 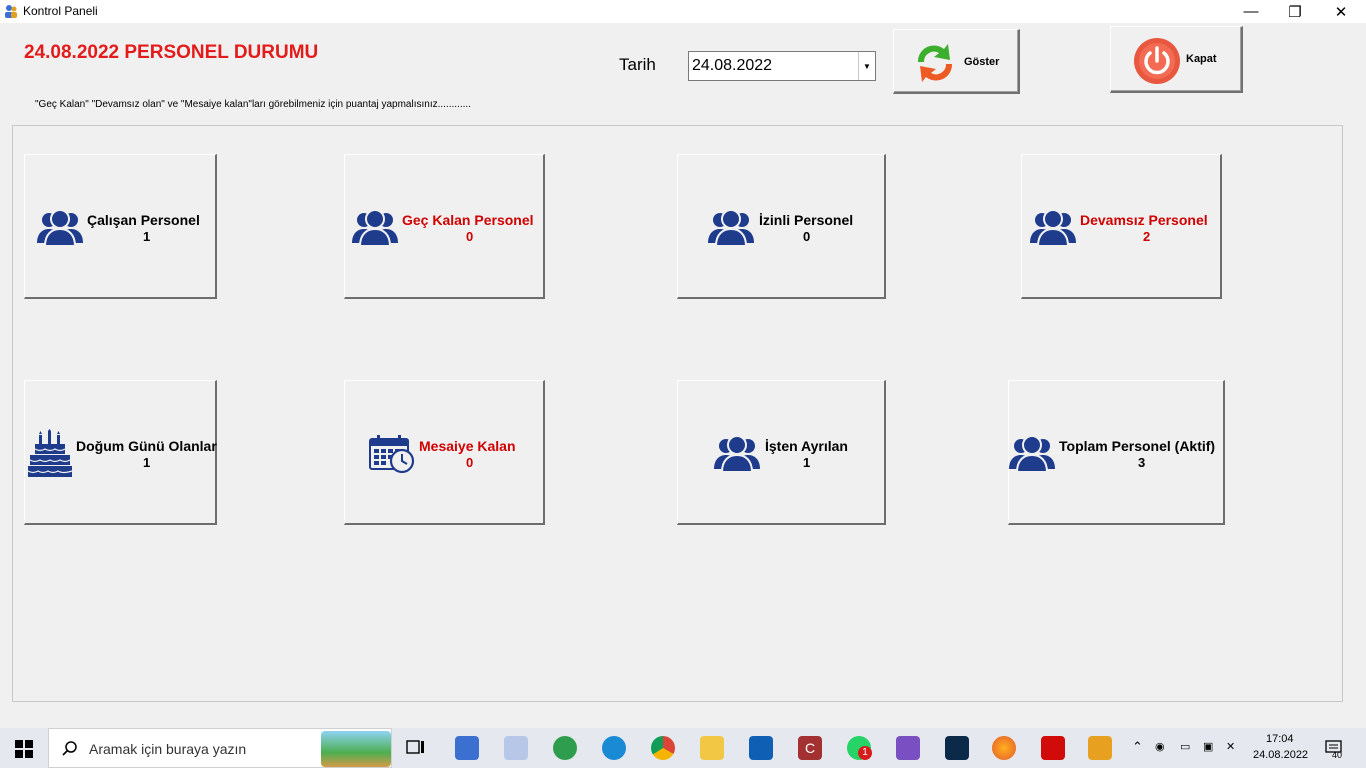 What do you see at coordinates (356, 749) in the screenshot?
I see `search-highlight-image` at bounding box center [356, 749].